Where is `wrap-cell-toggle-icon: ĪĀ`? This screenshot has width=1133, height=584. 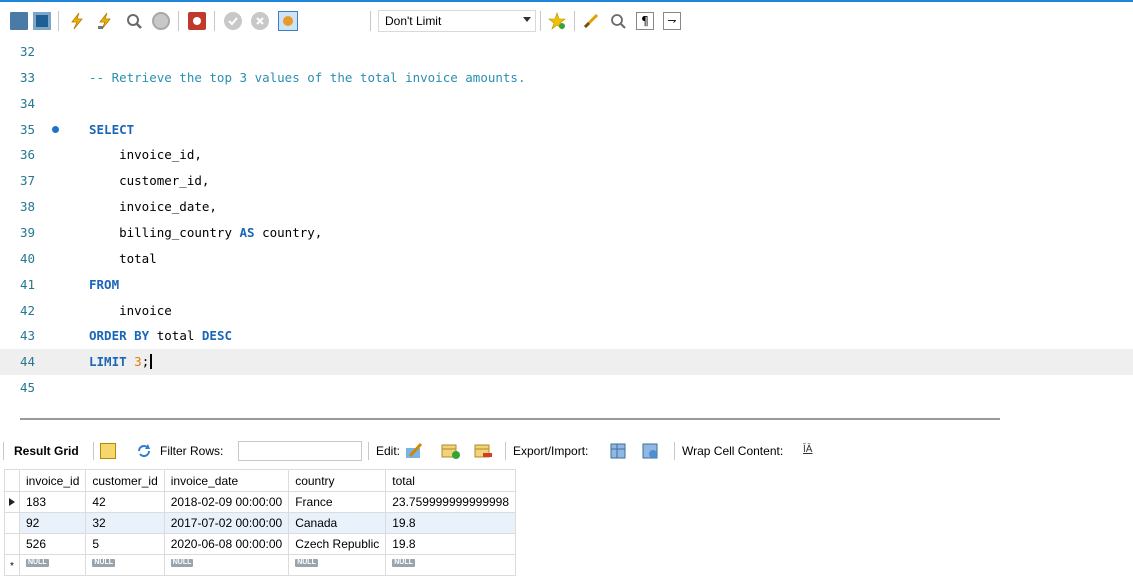
wrap-cell-toggle-icon: ĪĀ is located at coordinates (810, 451).